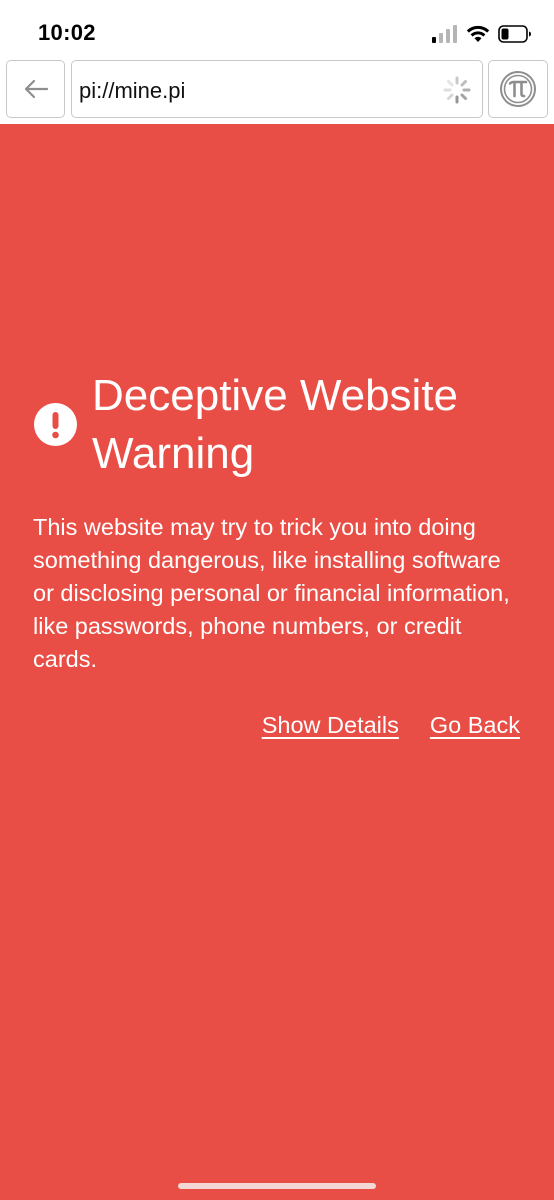 The width and height of the screenshot is (554, 1200). I want to click on status-time: 10:02, so click(67, 32).